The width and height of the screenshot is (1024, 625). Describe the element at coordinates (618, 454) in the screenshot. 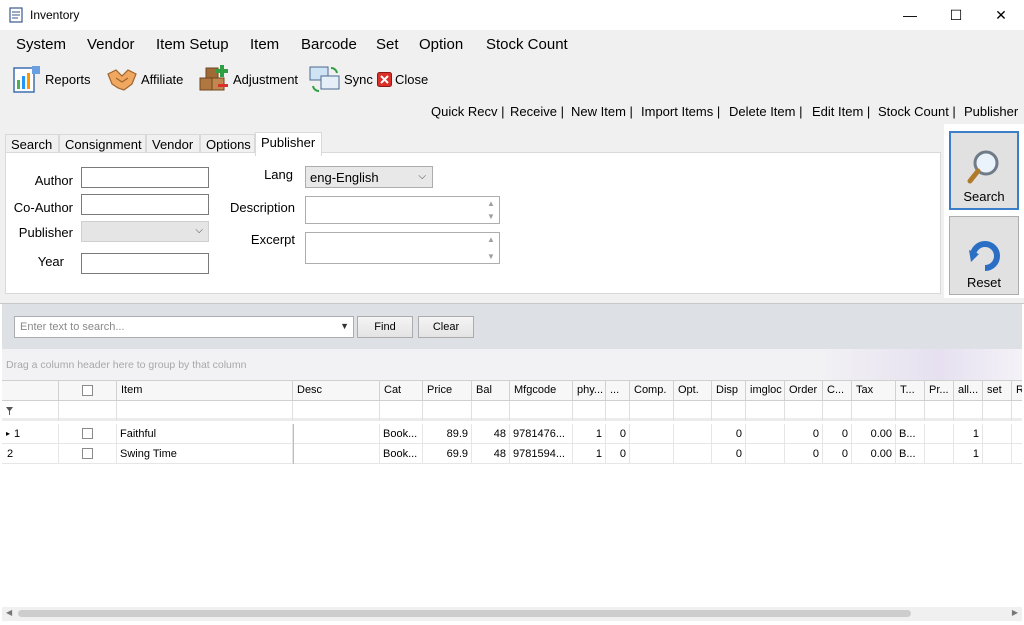

I see `cell-col9: 0` at that location.